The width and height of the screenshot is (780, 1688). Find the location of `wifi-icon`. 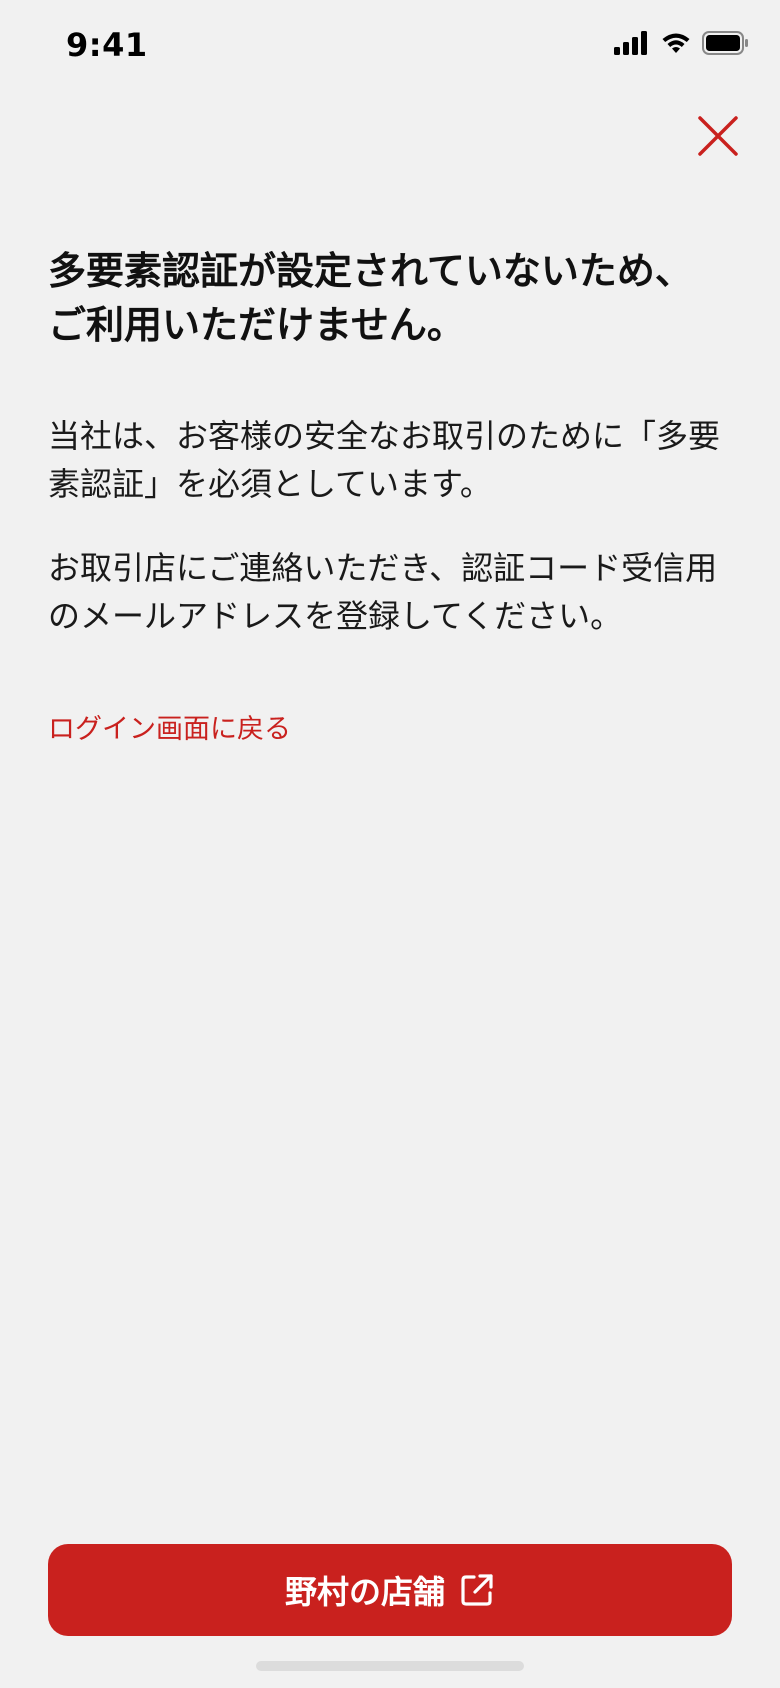

wifi-icon is located at coordinates (676, 45).